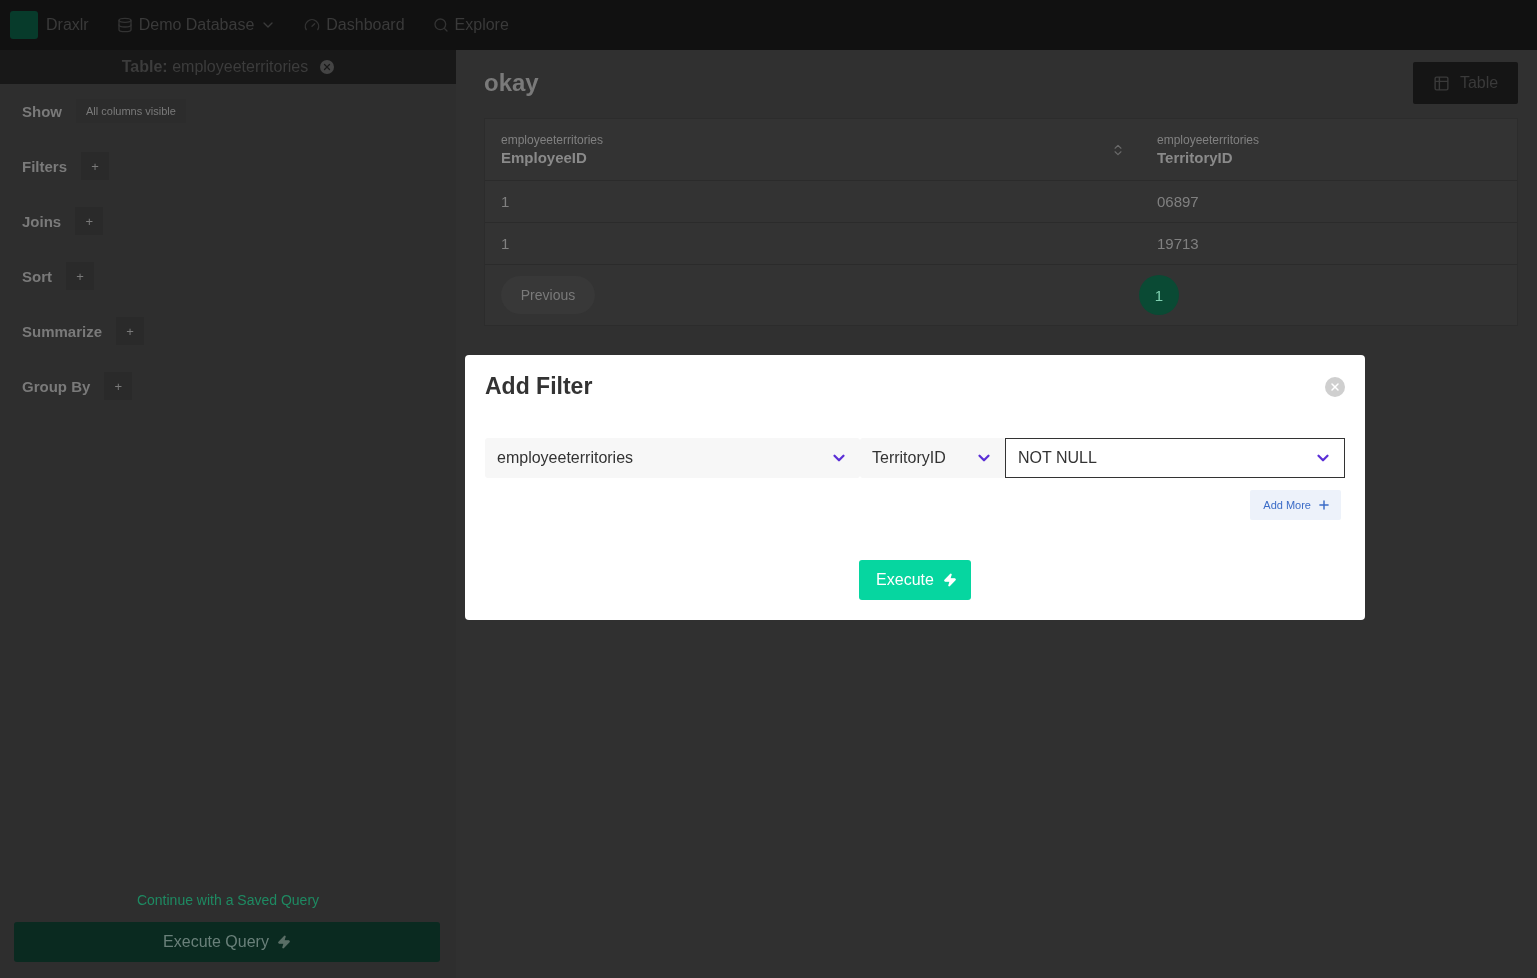 This screenshot has width=1537, height=978. Describe the element at coordinates (539, 386) in the screenshot. I see `dialog-title: Add Filter` at that location.